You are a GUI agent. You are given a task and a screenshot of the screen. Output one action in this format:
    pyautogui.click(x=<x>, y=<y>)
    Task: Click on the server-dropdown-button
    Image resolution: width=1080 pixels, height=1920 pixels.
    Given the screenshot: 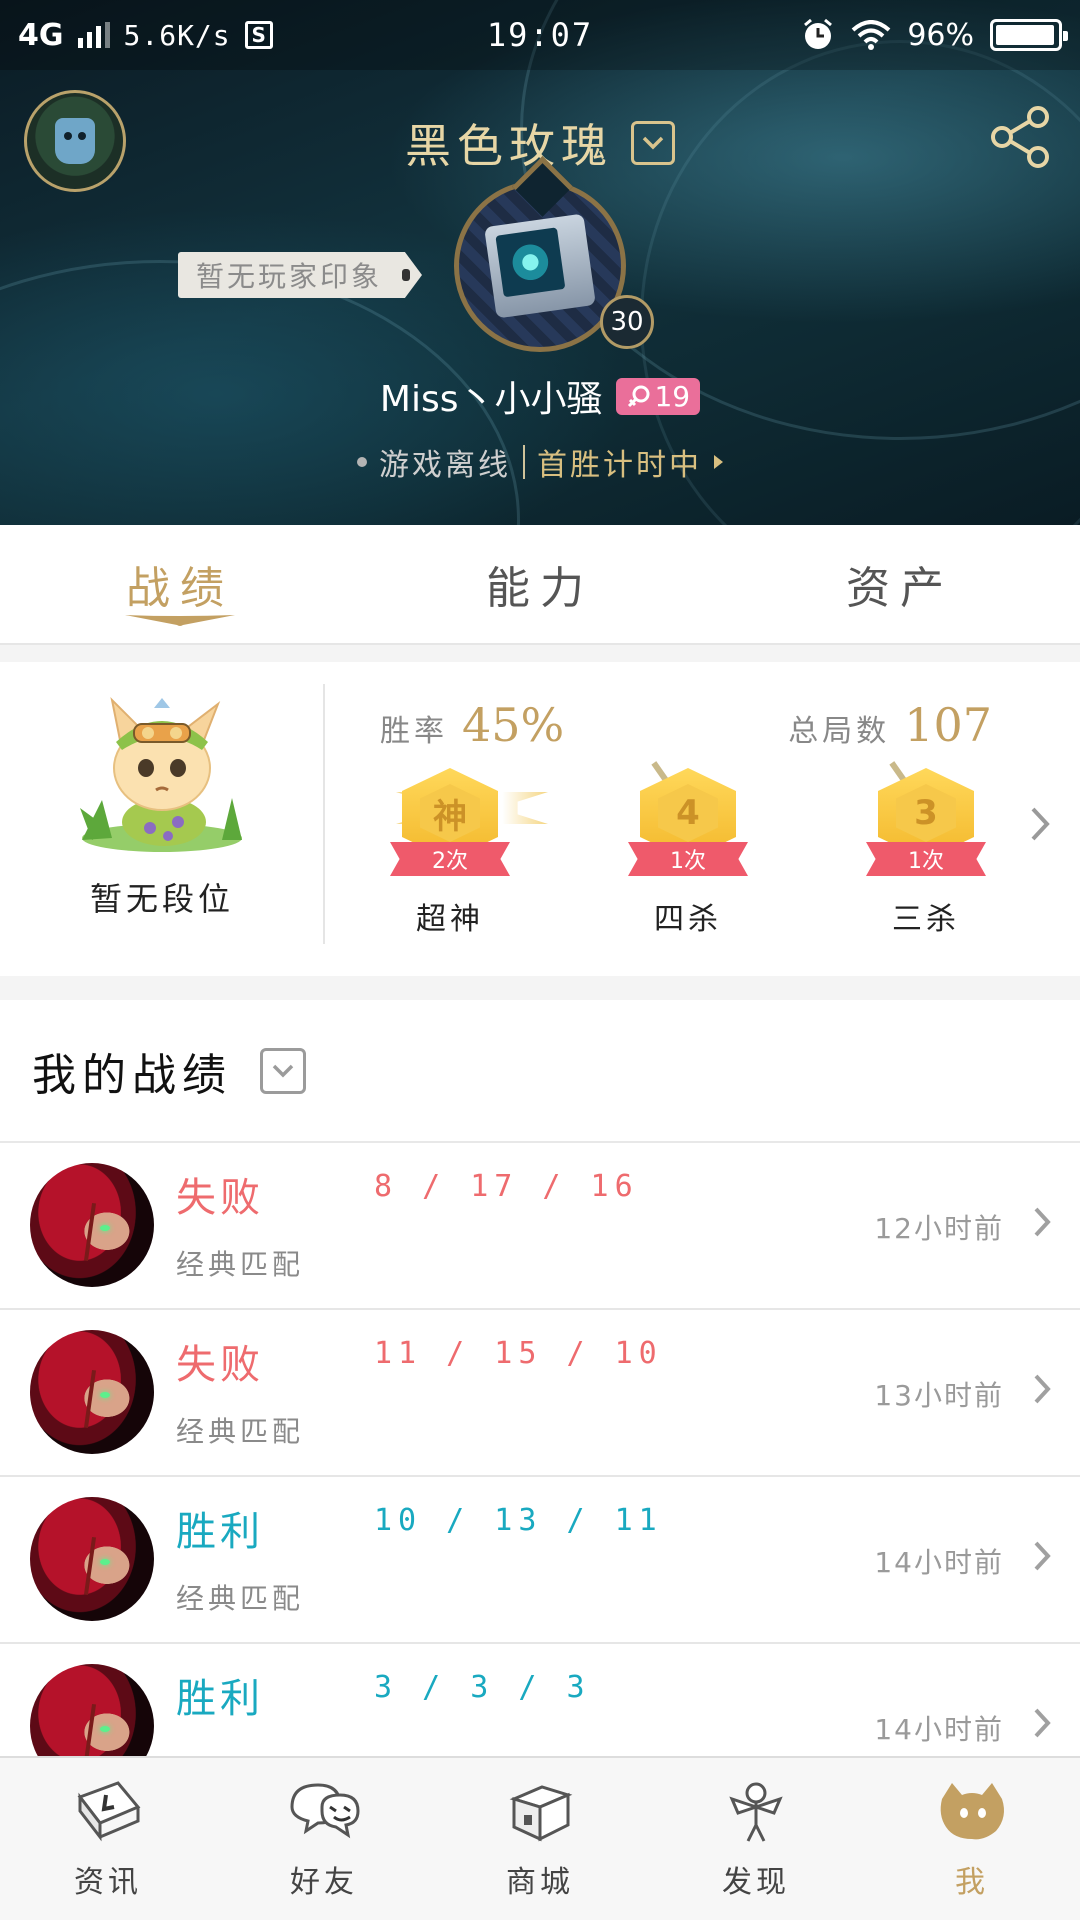 What is the action you would take?
    pyautogui.click(x=653, y=143)
    